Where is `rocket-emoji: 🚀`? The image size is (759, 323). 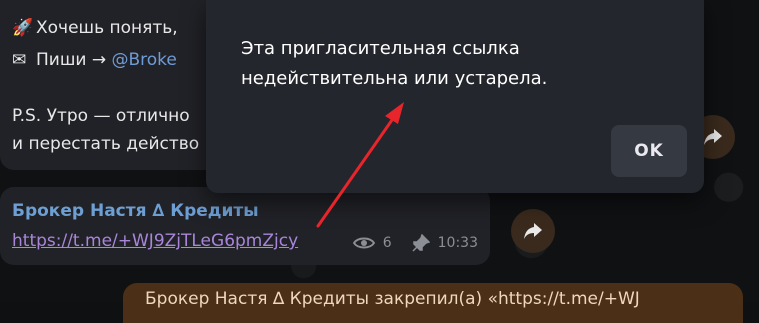 rocket-emoji: 🚀 is located at coordinates (23, 28).